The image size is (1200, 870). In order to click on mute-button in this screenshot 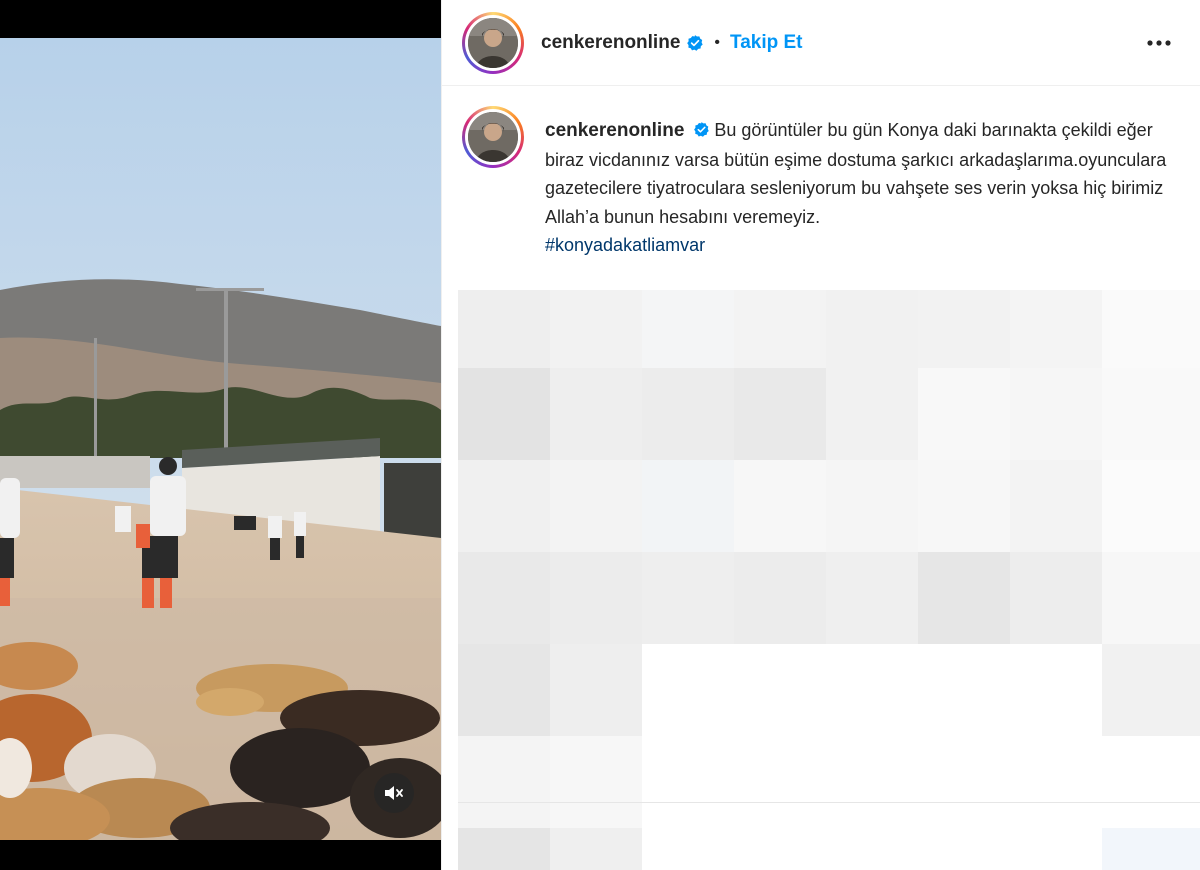, I will do `click(394, 793)`.